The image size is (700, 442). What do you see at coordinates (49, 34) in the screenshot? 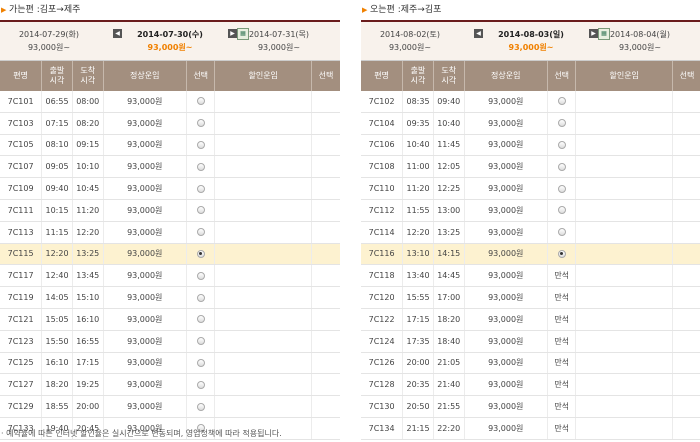
I see `date-label: 2014-07-29(화)` at bounding box center [49, 34].